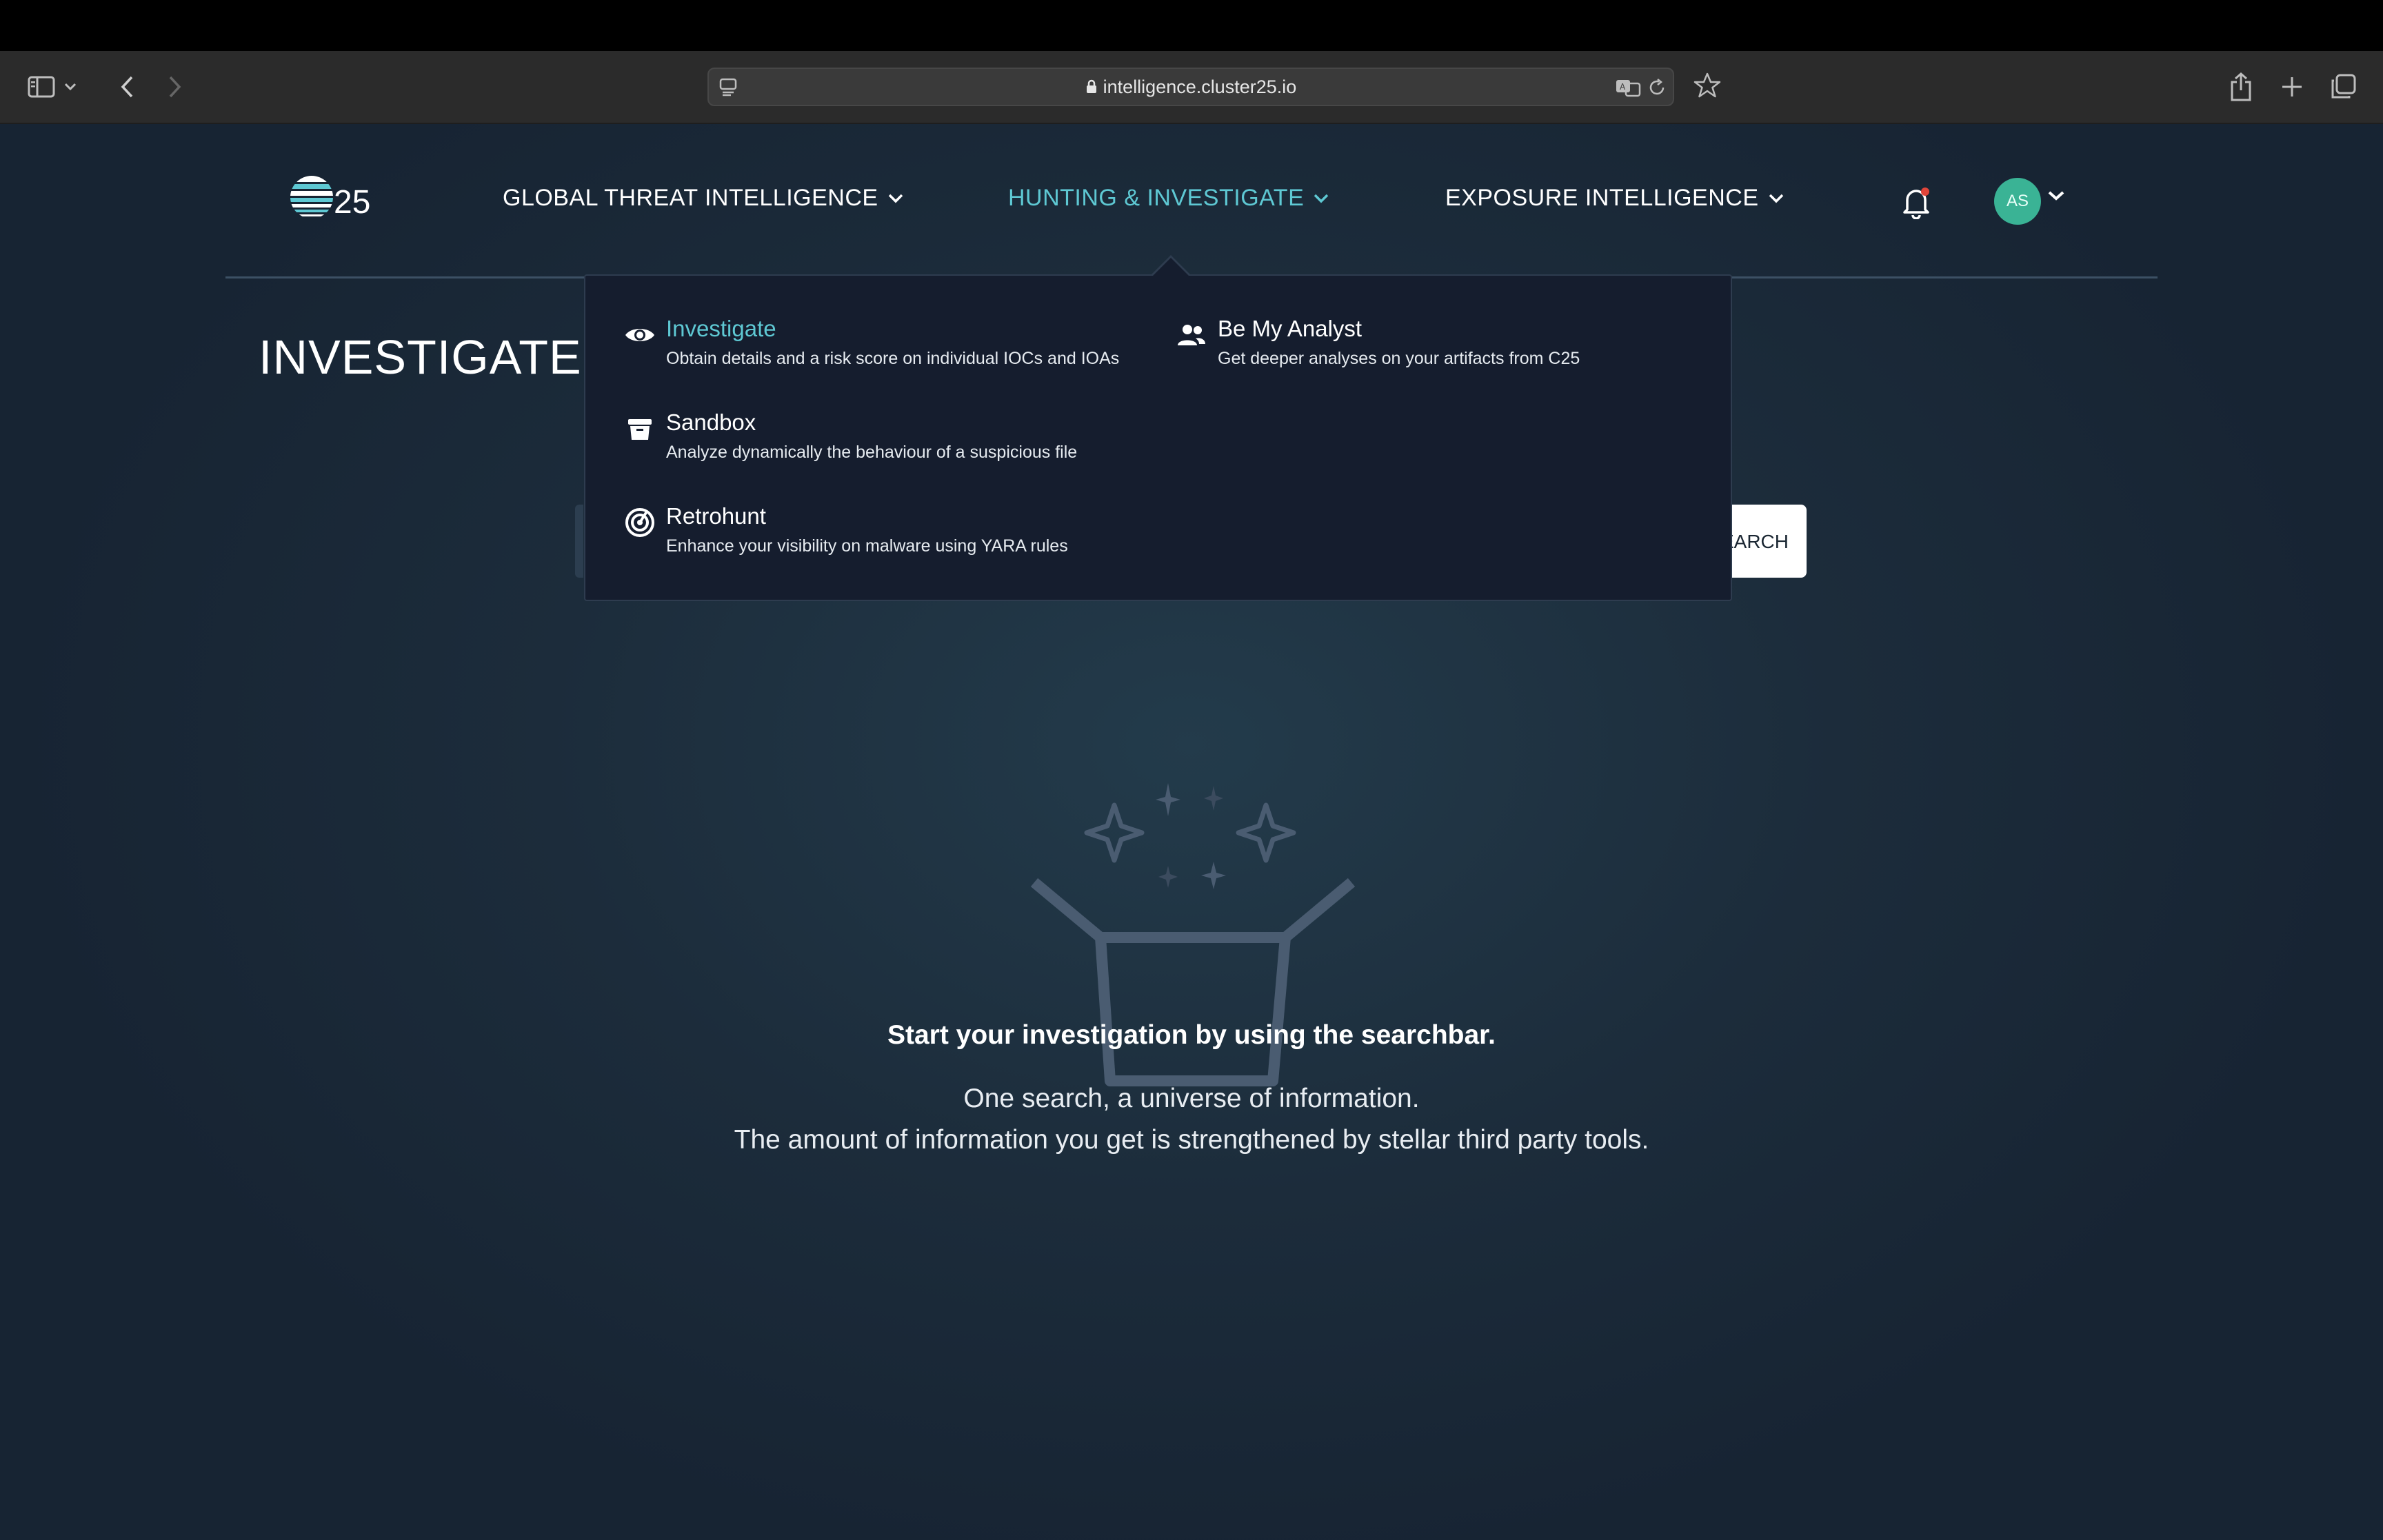 The width and height of the screenshot is (2383, 1540). Describe the element at coordinates (1628, 90) in the screenshot. I see `translate-icon: A` at that location.